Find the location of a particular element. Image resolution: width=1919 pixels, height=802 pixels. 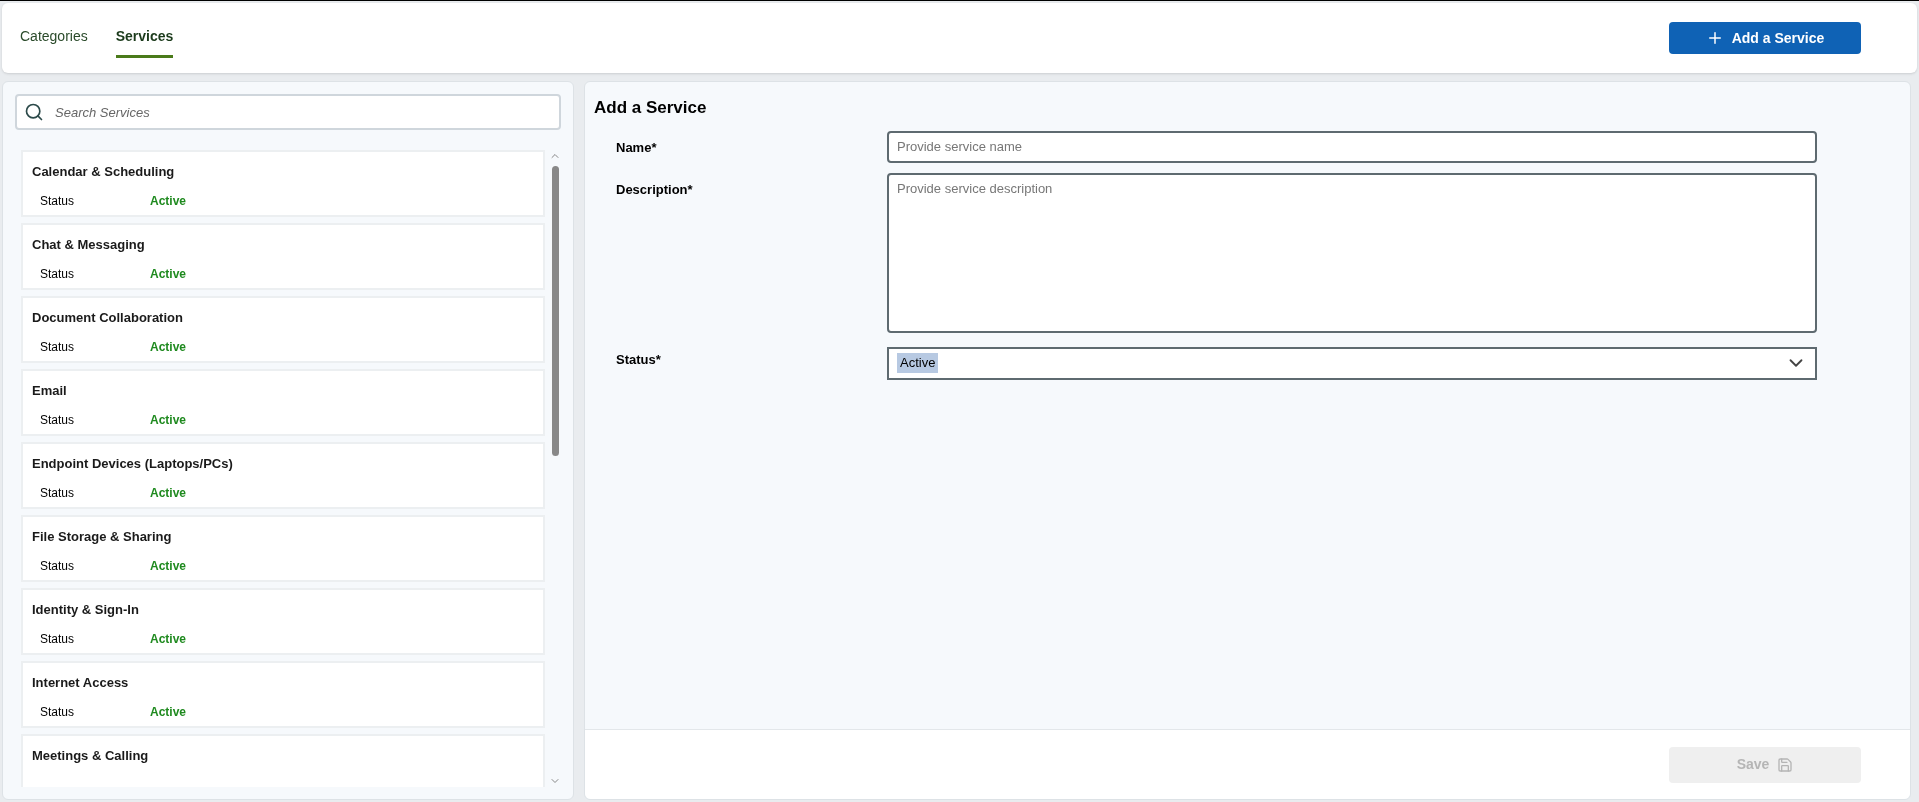

service-item: Endpoint Devices (Laptops/PCs) Status Active is located at coordinates (283, 475).